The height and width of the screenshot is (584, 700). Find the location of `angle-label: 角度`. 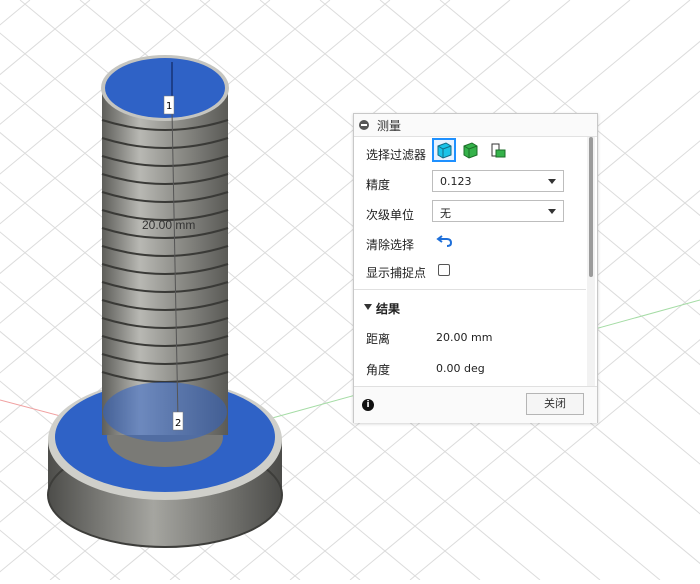

angle-label: 角度 is located at coordinates (378, 370).